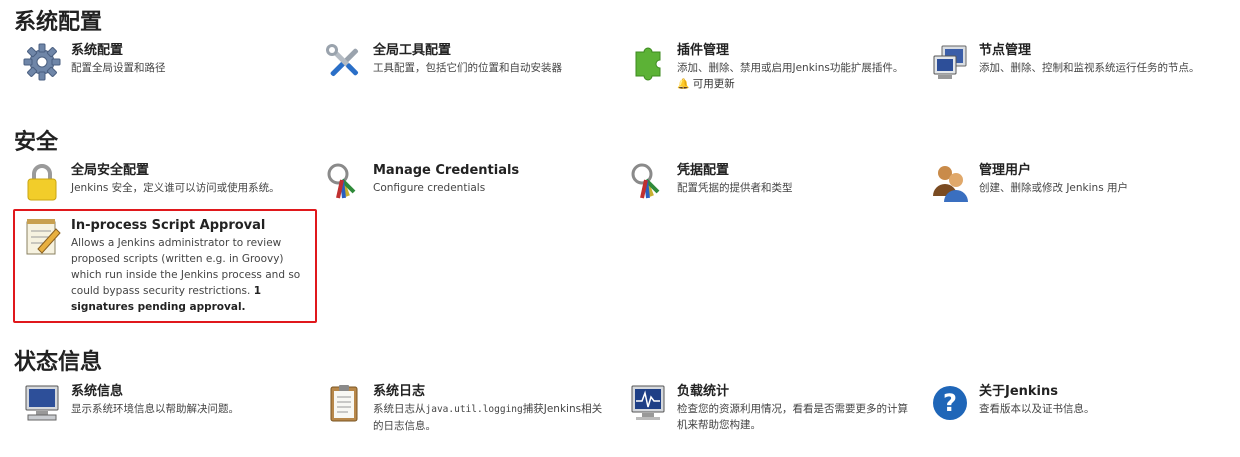 The height and width of the screenshot is (457, 1240). I want to click on item-title: In-process Script Approval, so click(168, 225).